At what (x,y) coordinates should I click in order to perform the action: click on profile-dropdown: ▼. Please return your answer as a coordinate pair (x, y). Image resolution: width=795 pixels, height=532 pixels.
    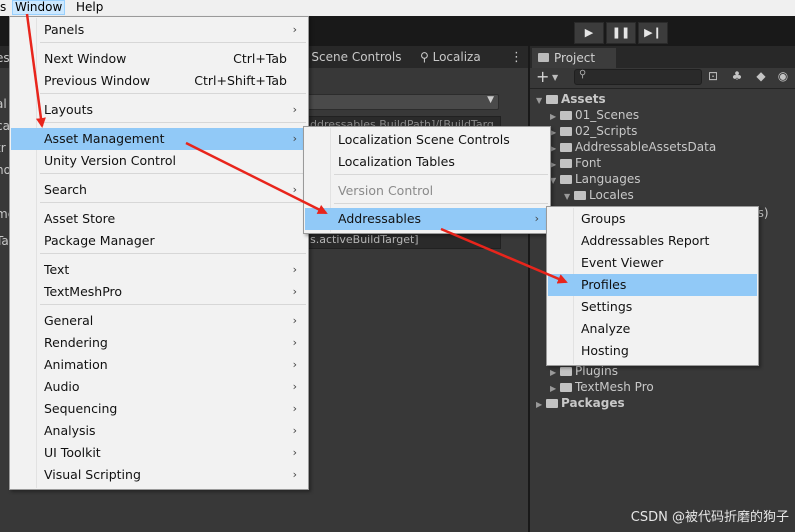
    Looking at the image, I should click on (402, 102).